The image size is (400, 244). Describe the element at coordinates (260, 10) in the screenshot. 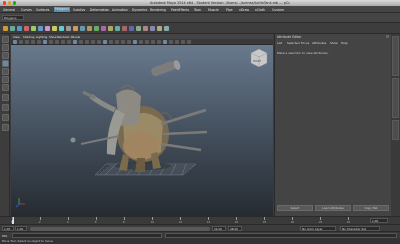

I see `menu-ncloth: nCloth` at that location.